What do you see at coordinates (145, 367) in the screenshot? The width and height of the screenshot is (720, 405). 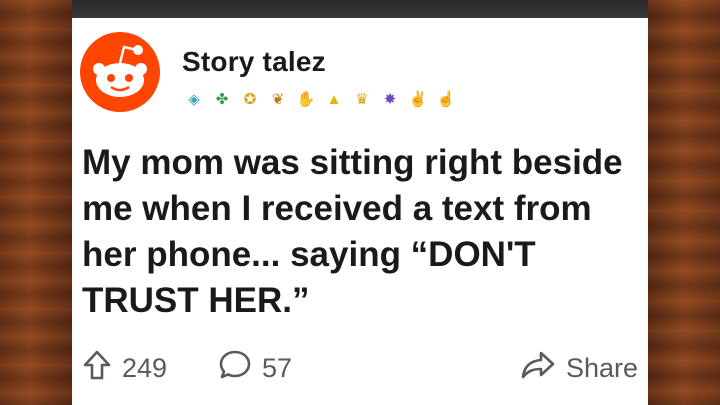 I see `upvote-count: 249` at bounding box center [145, 367].